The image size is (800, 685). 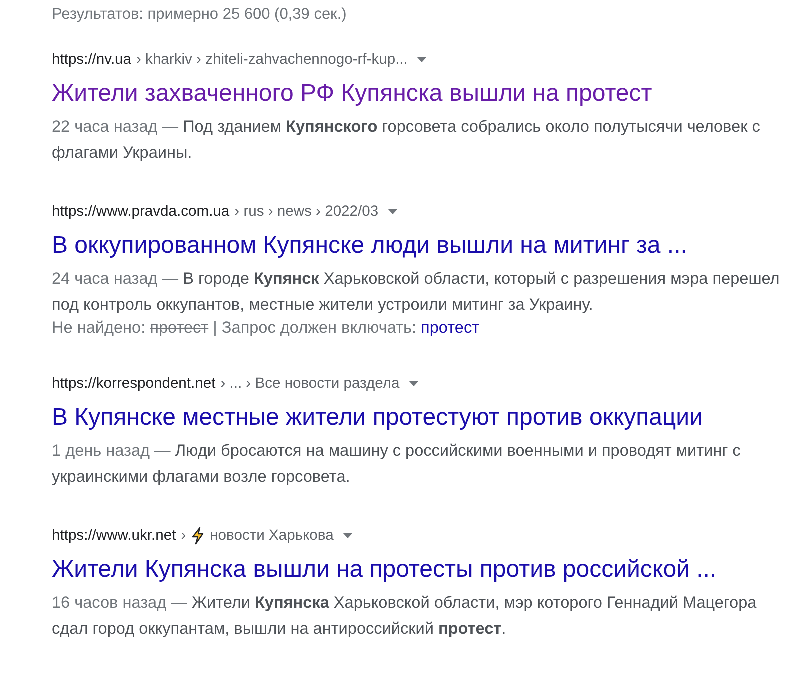 I want to click on result-url: https://www.pravda.com.ua, so click(x=141, y=212).